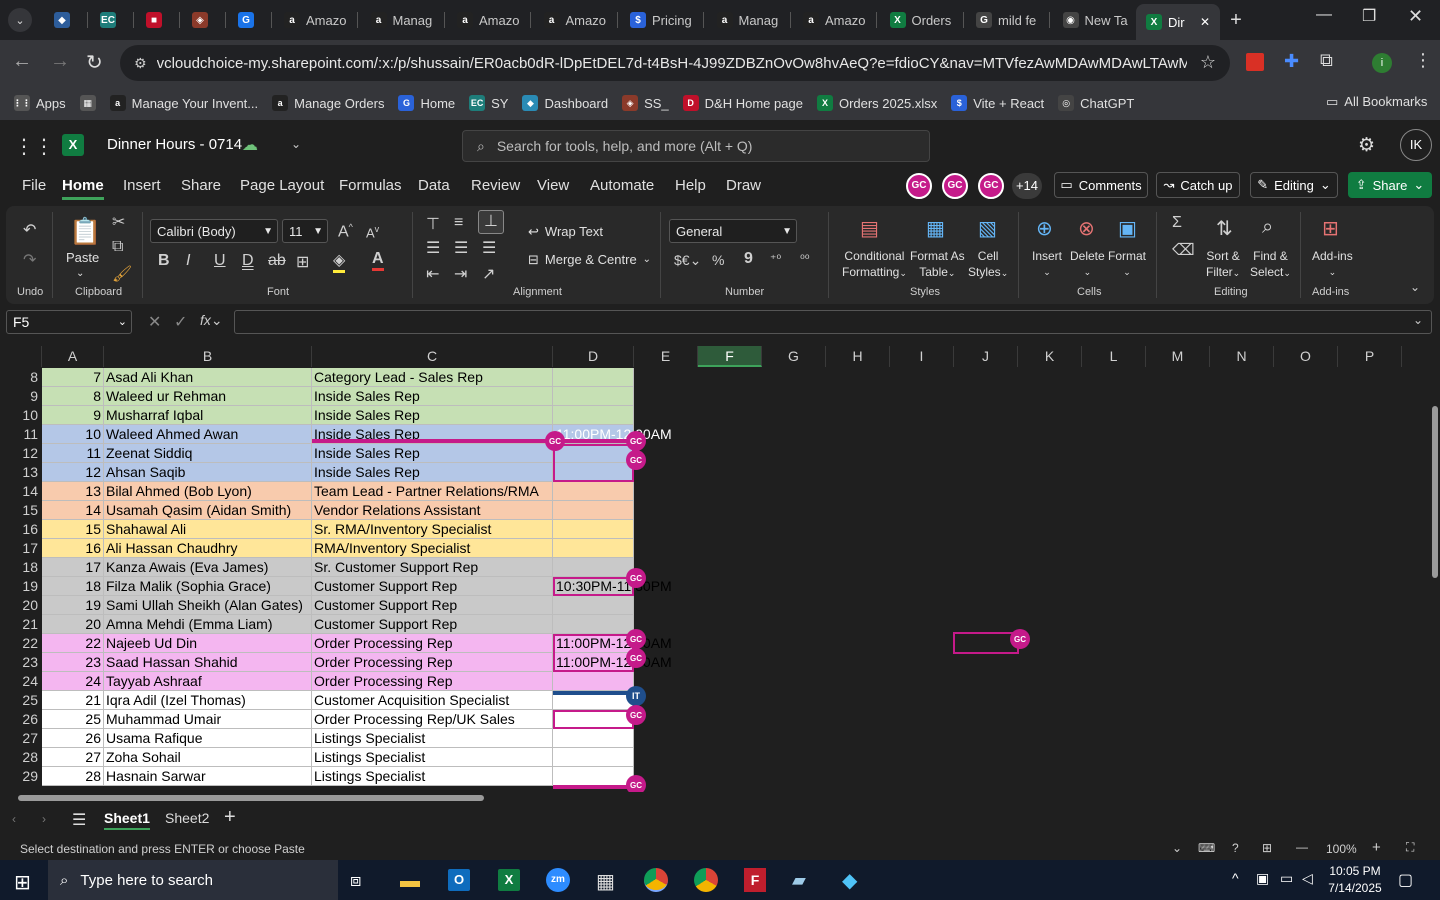 The image size is (1440, 900). Describe the element at coordinates (1101, 185) in the screenshot. I see `comments-button: ▭ Comments` at that location.